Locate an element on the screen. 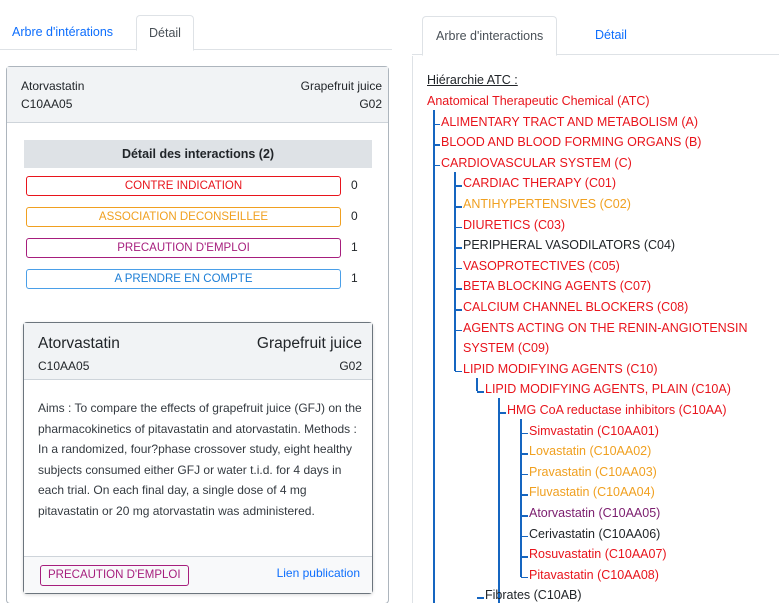  card-drug-a-code: C10AA05 is located at coordinates (64, 366).